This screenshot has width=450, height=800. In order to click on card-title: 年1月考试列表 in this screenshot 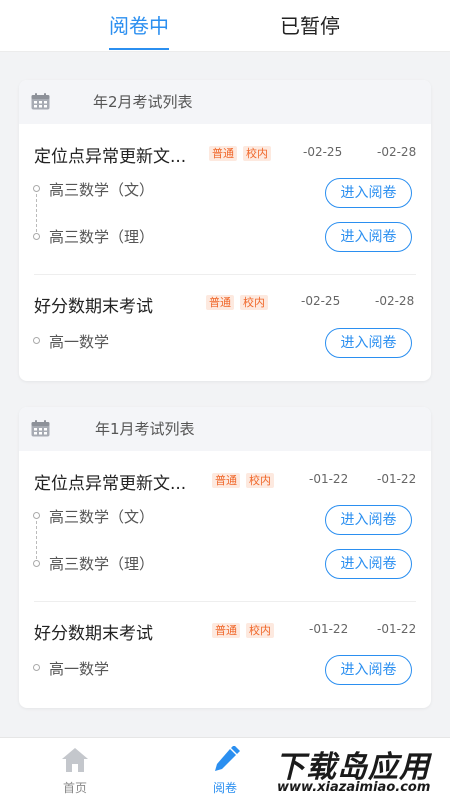, I will do `click(145, 429)`.